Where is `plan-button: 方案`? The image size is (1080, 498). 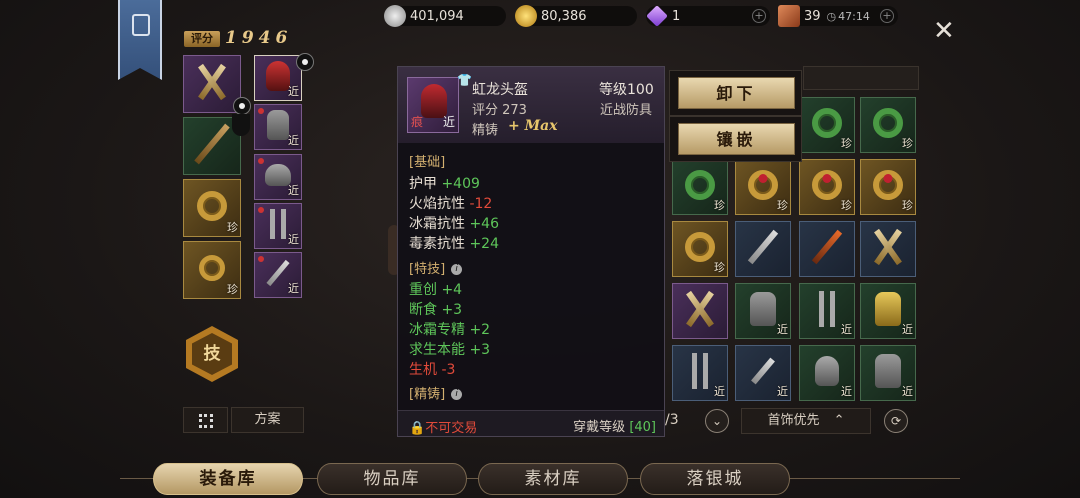
plan-button: 方案 is located at coordinates (267, 420).